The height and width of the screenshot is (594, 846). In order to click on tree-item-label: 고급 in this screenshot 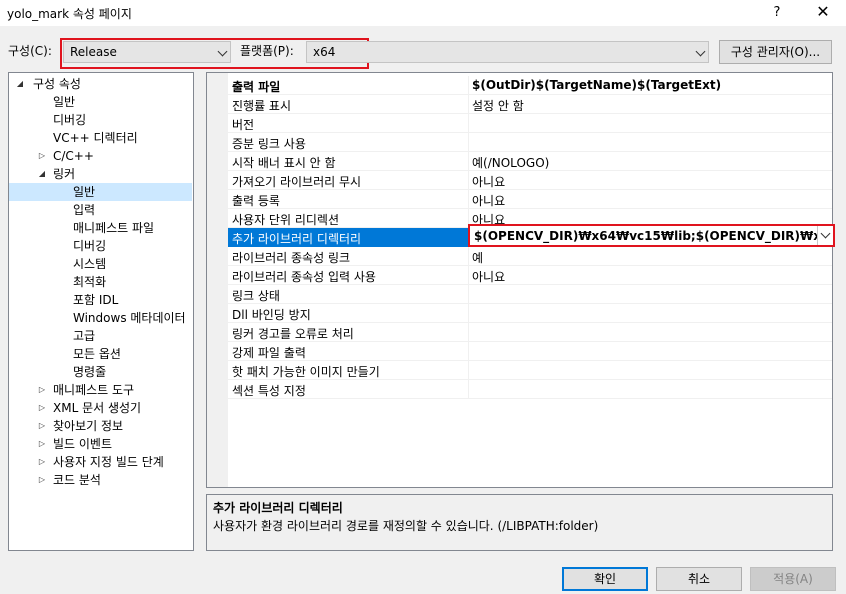, I will do `click(84, 336)`.